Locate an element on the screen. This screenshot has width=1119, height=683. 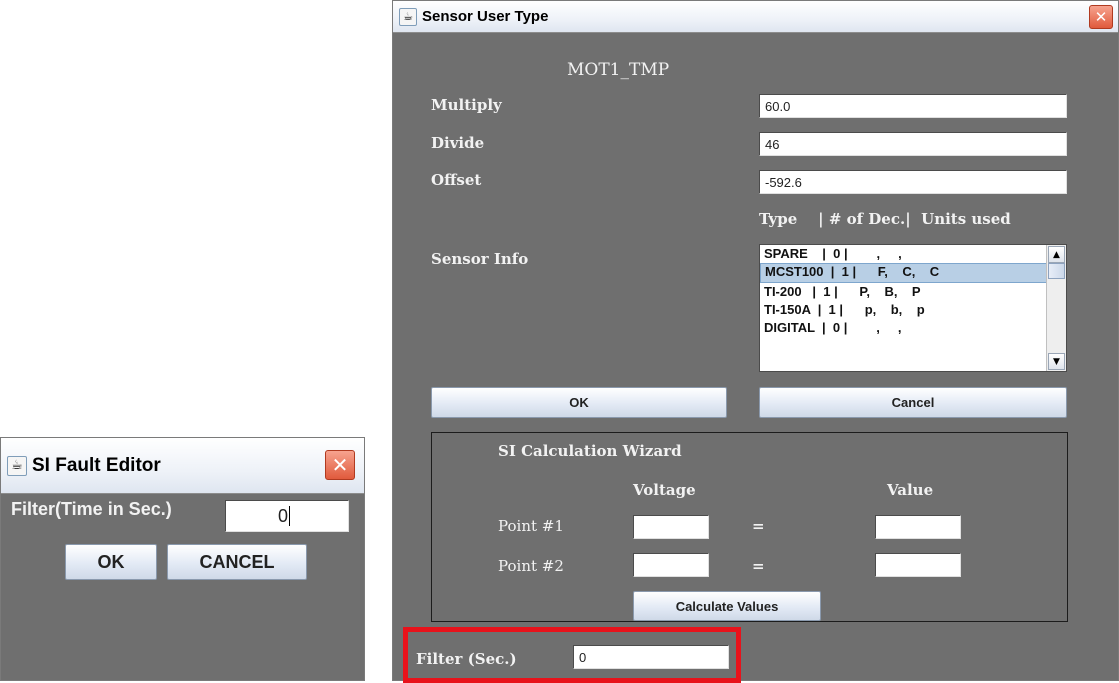
wizard-title: SI Calculation Wizard is located at coordinates (590, 451).